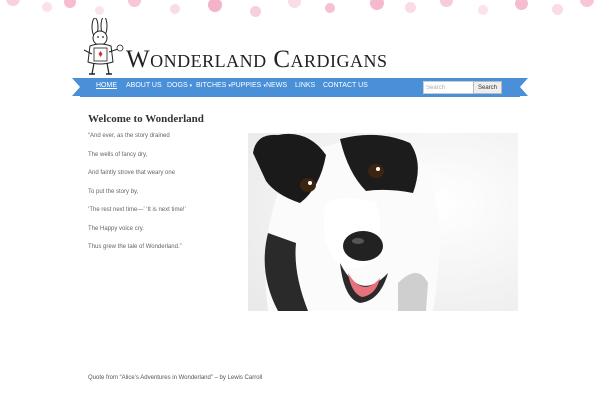 The image size is (600, 400). What do you see at coordinates (135, 247) in the screenshot?
I see `poem-line: Thus grew the tale of Wonderland.”` at bounding box center [135, 247].